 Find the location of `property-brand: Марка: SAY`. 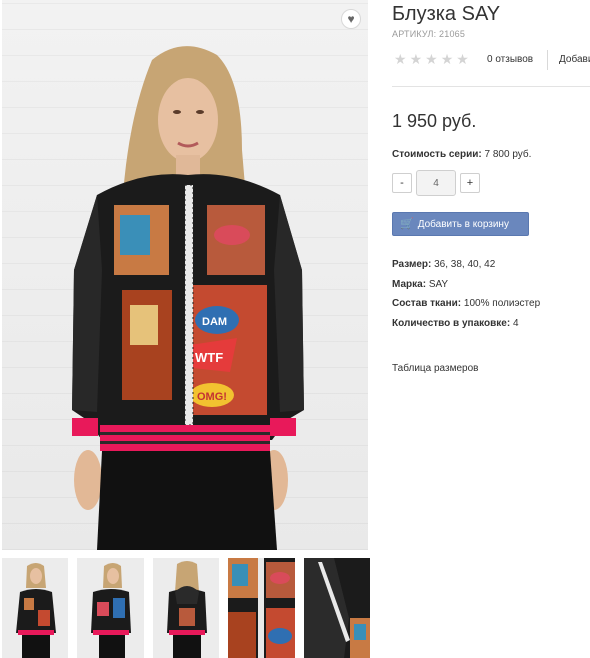

property-brand: Марка: SAY is located at coordinates (420, 284).